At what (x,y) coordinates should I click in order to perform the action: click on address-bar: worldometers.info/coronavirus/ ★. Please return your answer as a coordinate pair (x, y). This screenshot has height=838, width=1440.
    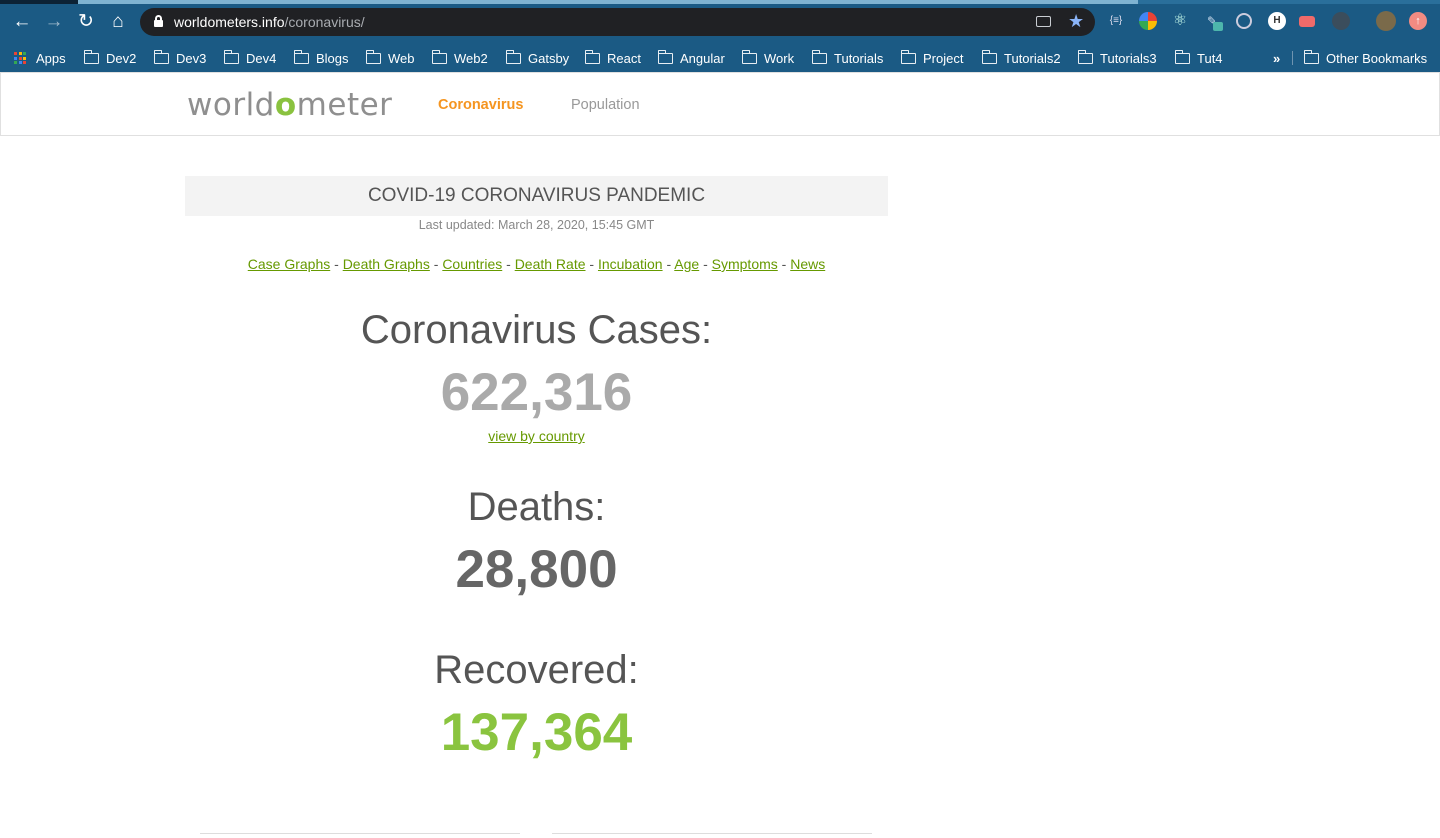
    Looking at the image, I should click on (617, 22).